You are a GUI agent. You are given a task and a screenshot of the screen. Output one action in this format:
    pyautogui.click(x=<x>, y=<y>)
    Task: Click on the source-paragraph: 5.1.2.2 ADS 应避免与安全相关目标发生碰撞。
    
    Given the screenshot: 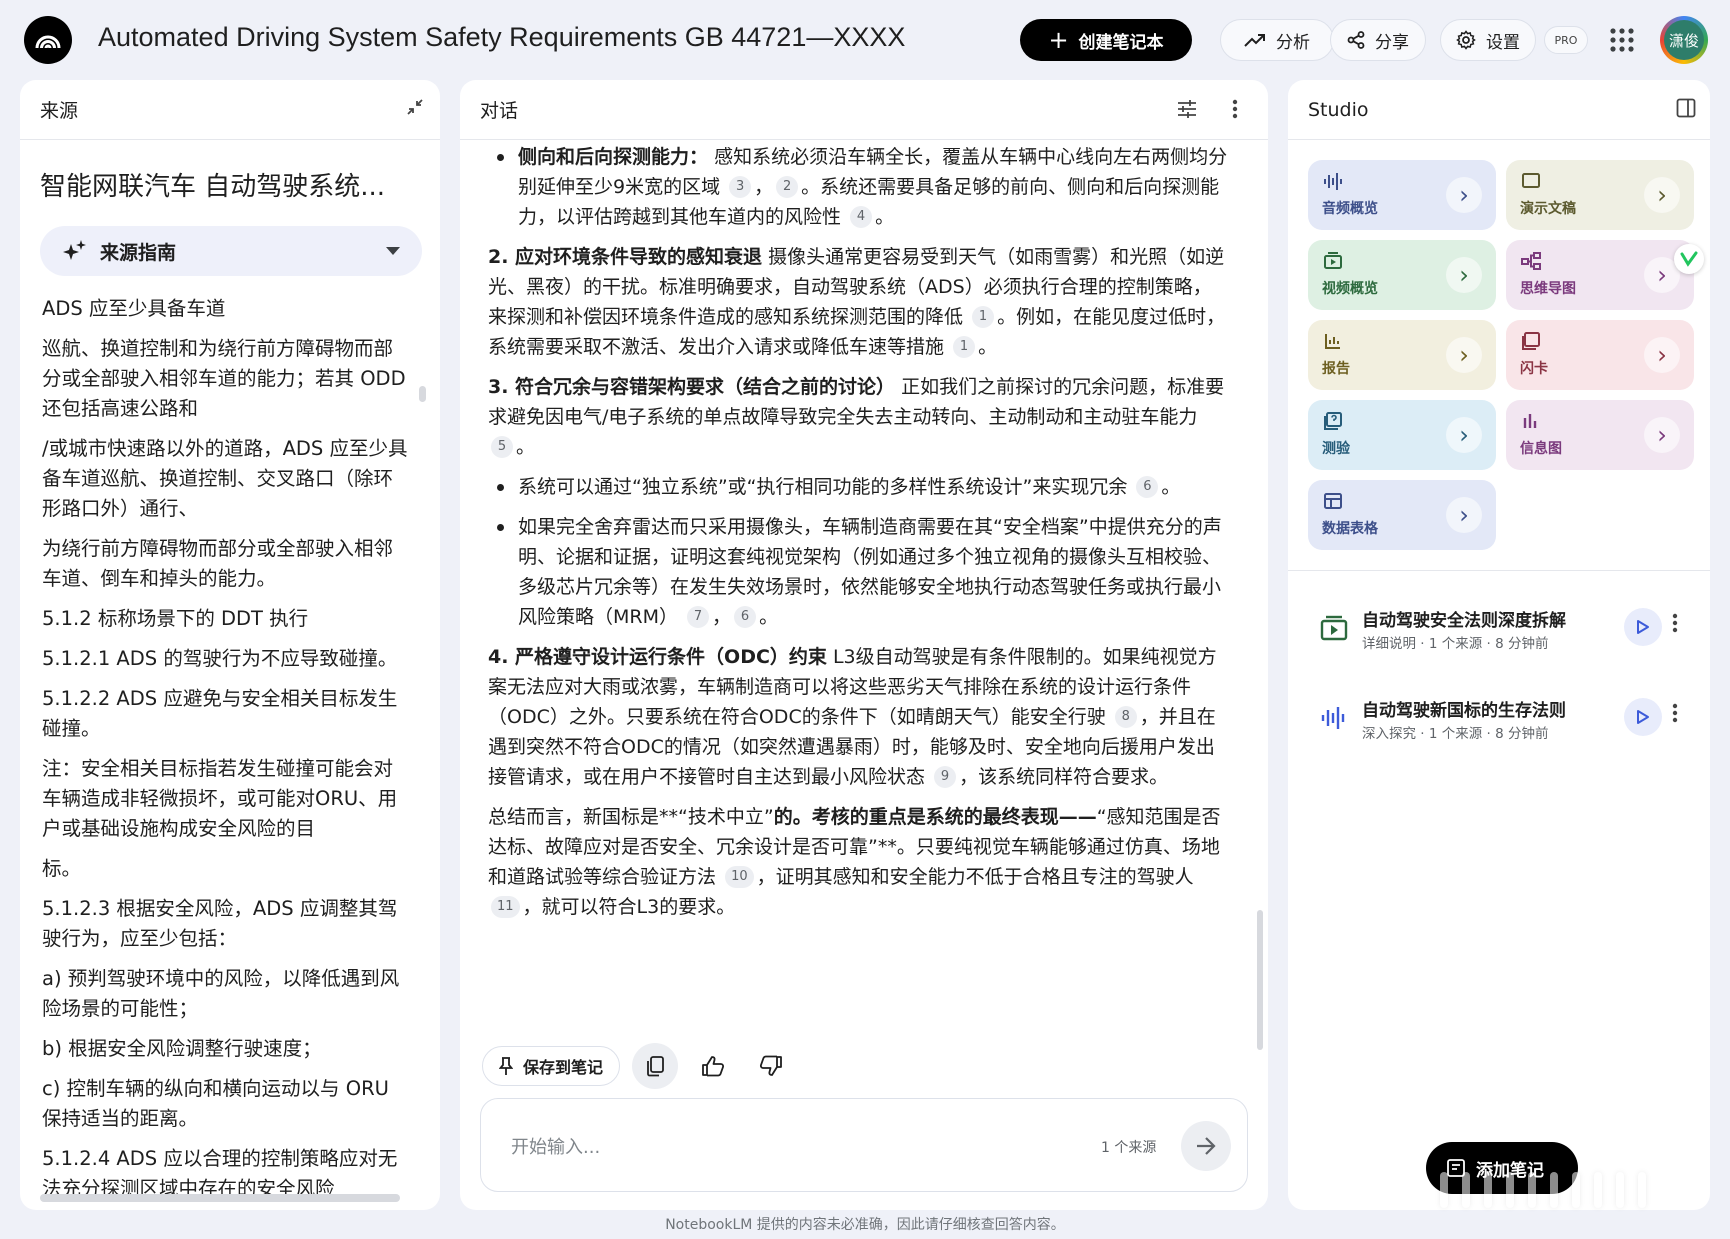 What is the action you would take?
    pyautogui.click(x=220, y=713)
    